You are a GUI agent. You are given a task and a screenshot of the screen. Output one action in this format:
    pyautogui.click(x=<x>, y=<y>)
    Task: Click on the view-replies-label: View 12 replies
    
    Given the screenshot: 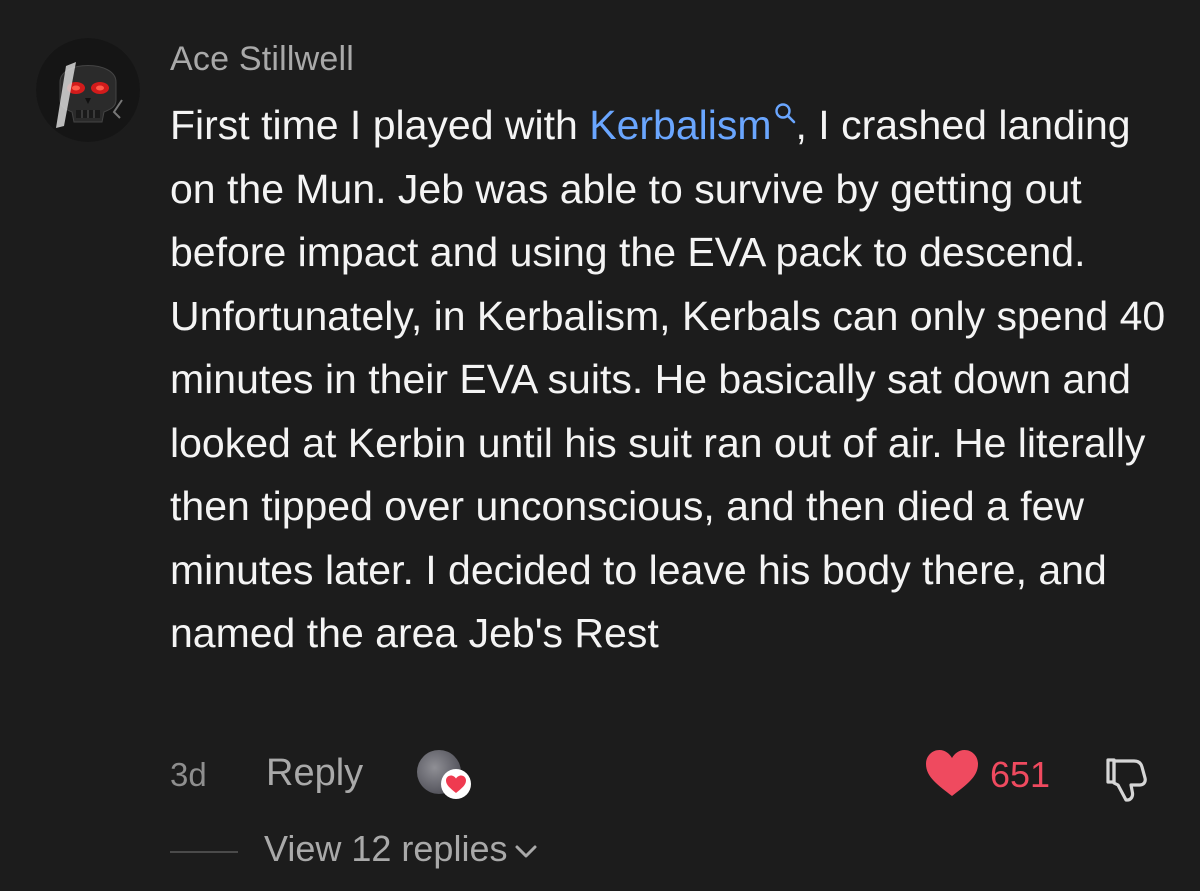 What is the action you would take?
    pyautogui.click(x=386, y=848)
    